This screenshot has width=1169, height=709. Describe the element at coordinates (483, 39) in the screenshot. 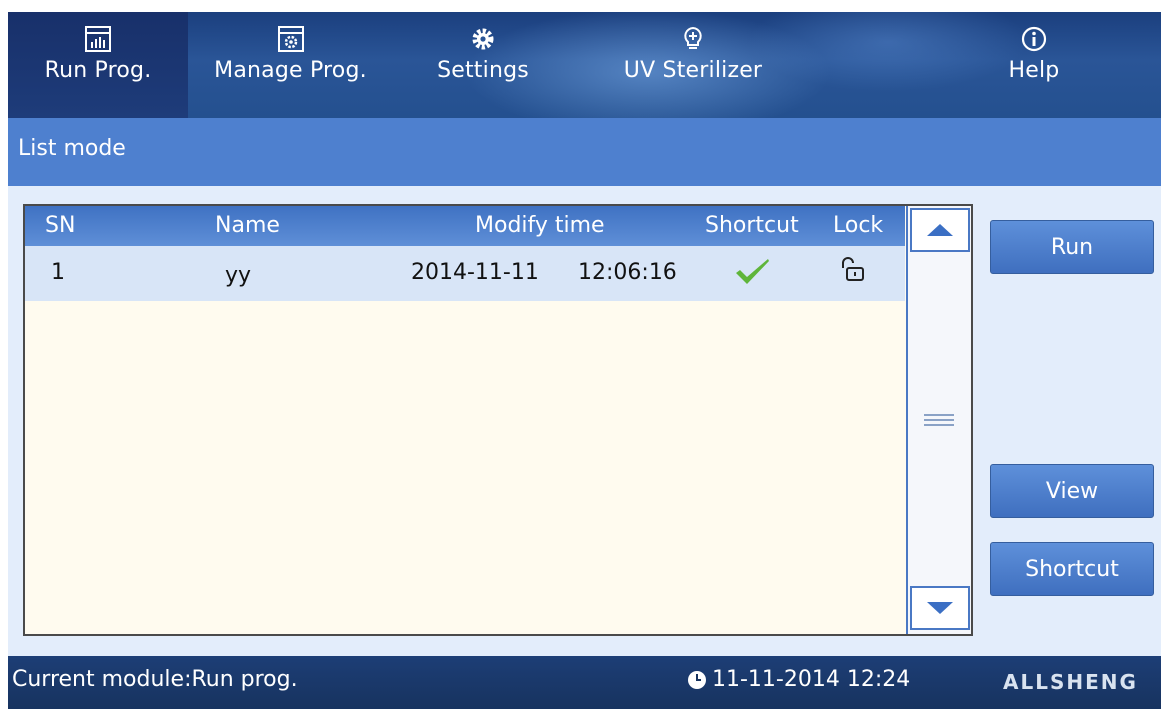

I see `gear-icon` at that location.